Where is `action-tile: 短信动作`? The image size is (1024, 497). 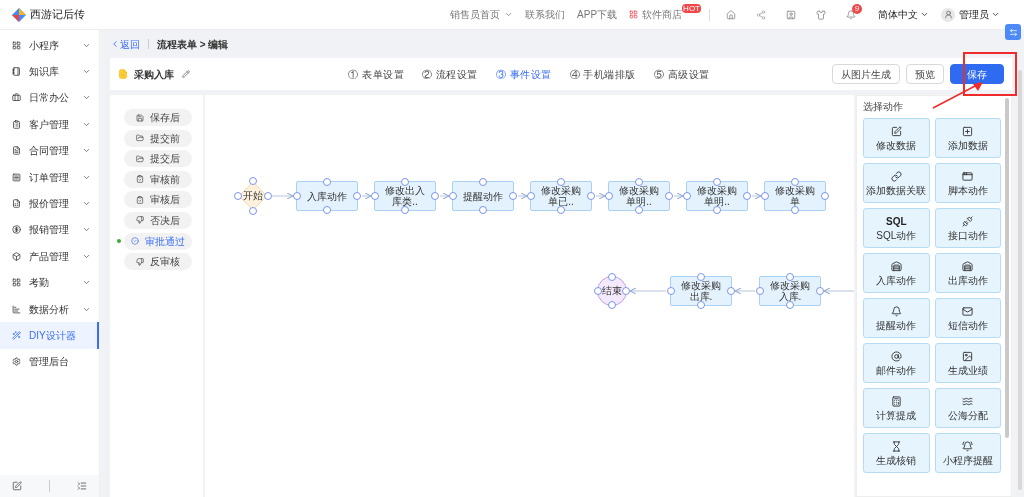 action-tile: 短信动作 is located at coordinates (967, 318).